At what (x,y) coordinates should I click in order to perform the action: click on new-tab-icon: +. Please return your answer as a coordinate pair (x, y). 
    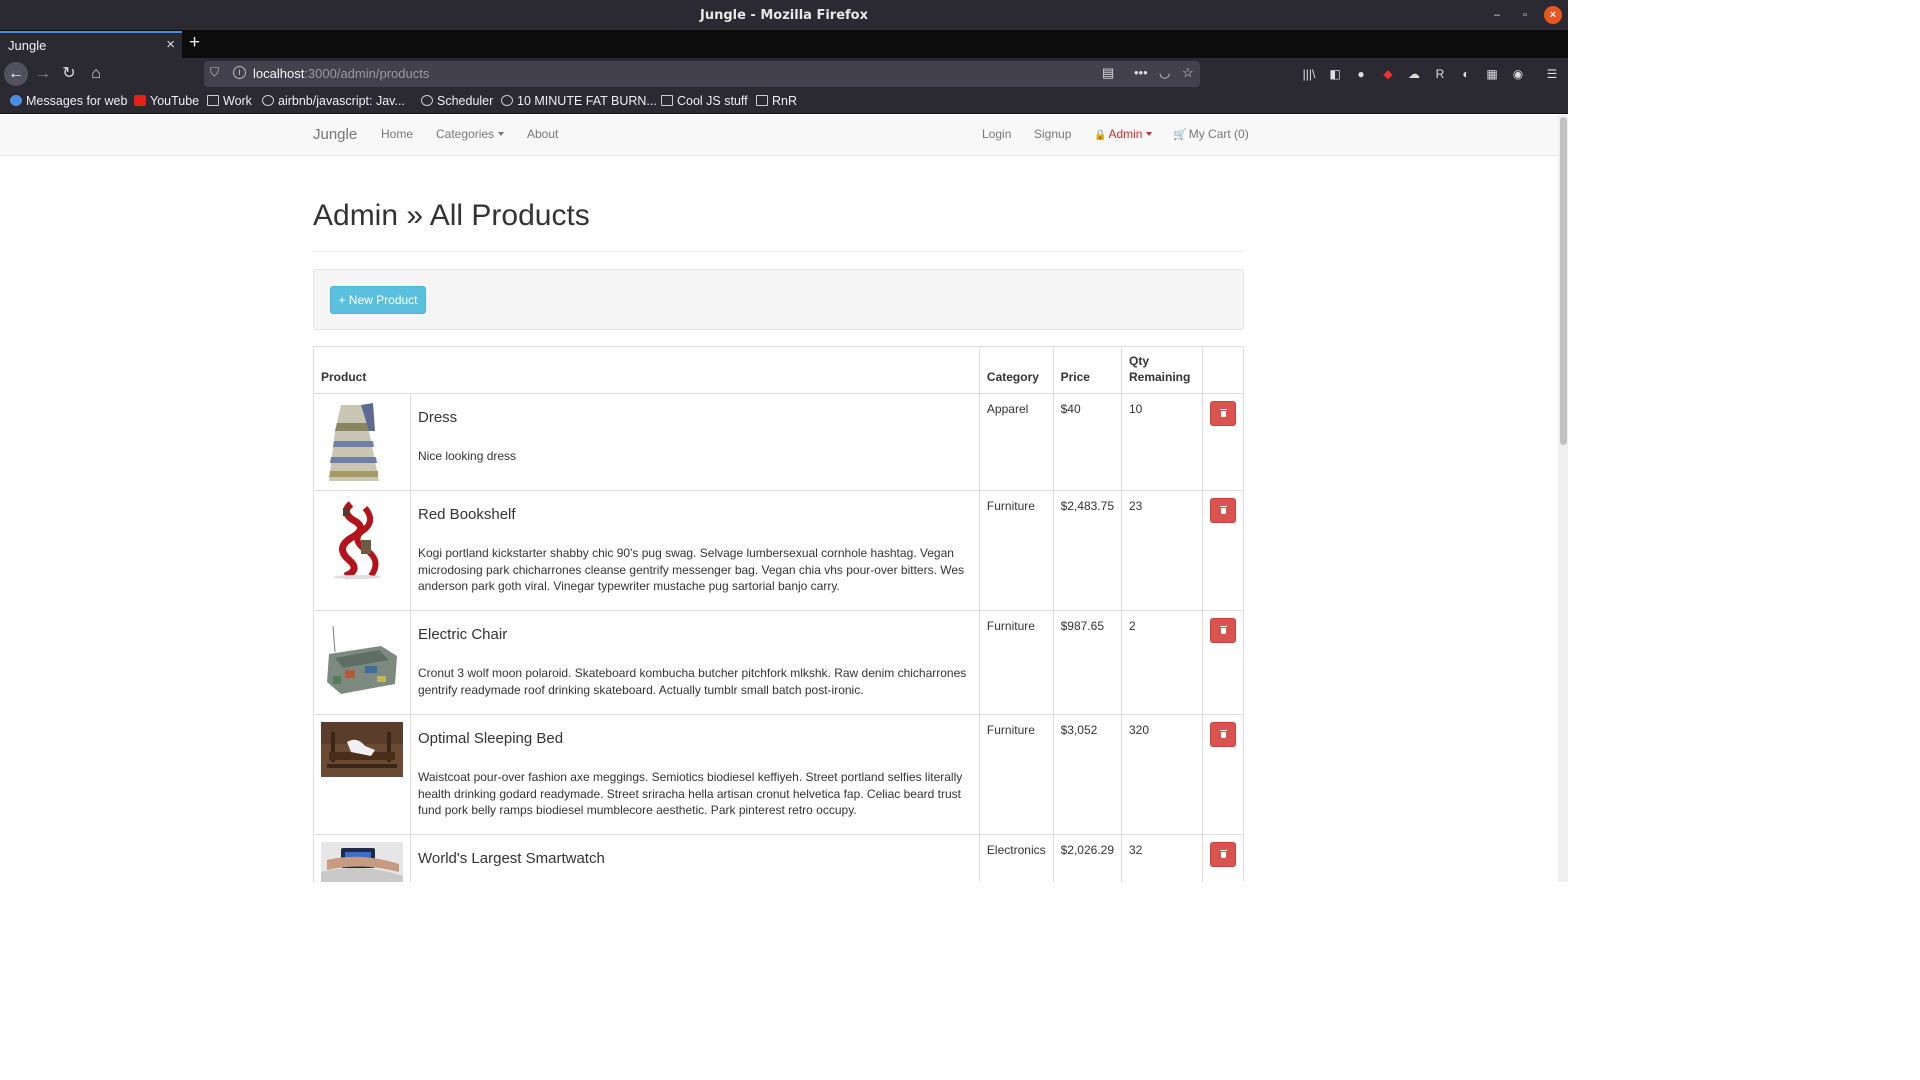
    Looking at the image, I should click on (194, 43).